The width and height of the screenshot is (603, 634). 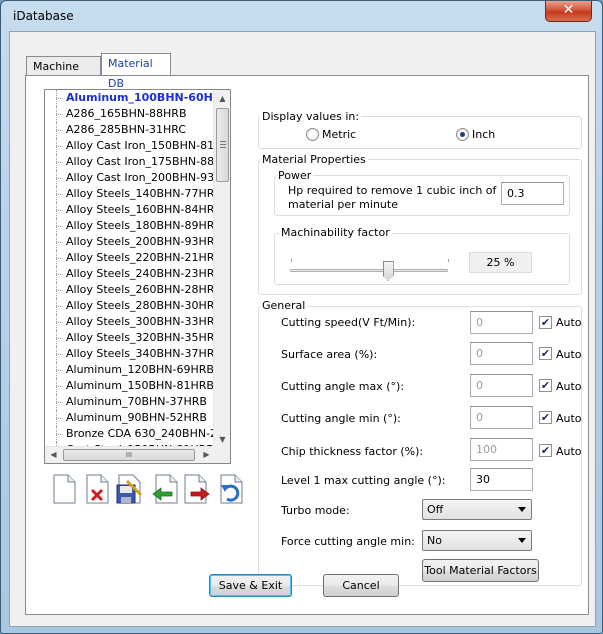 I want to click on save-icon, so click(x=129, y=489).